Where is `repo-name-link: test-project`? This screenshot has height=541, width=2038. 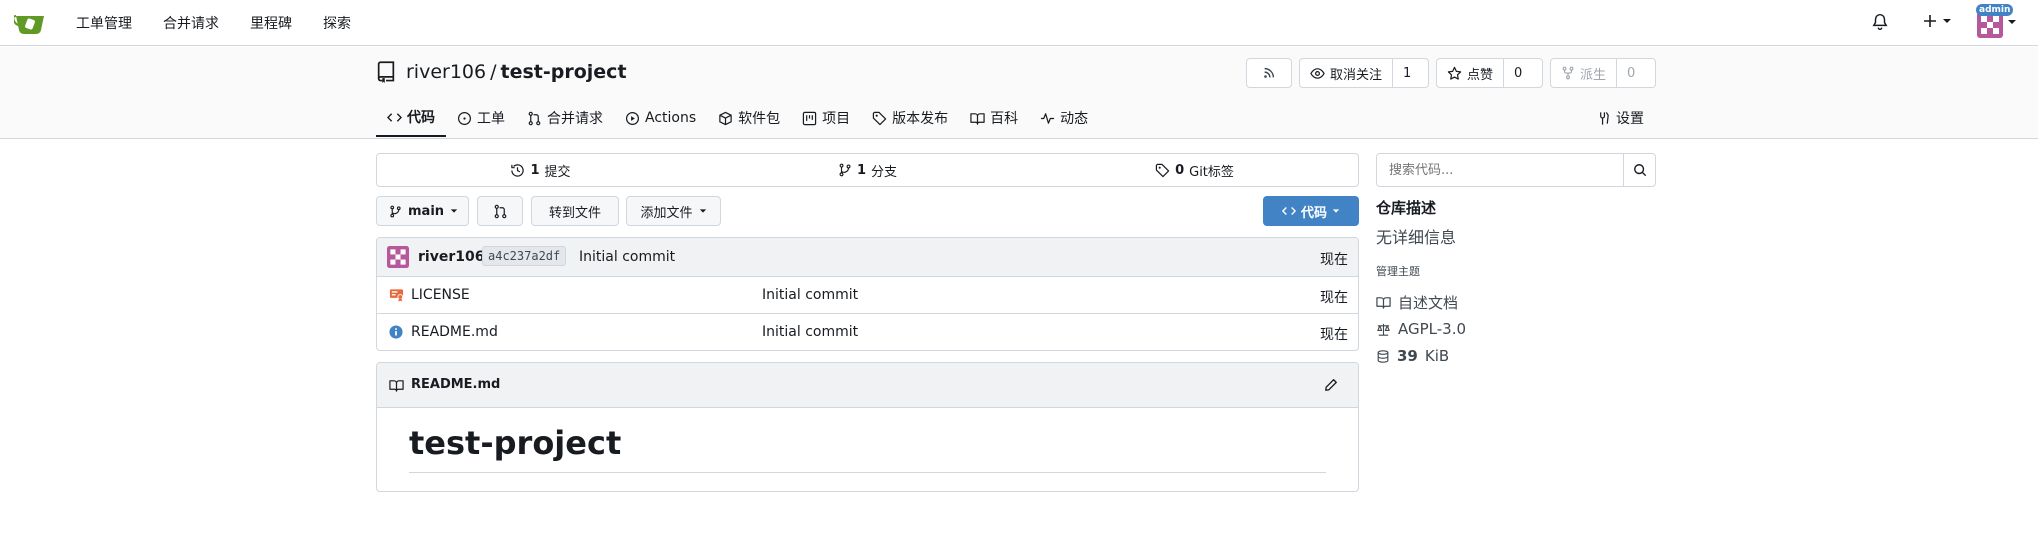 repo-name-link: test-project is located at coordinates (564, 72).